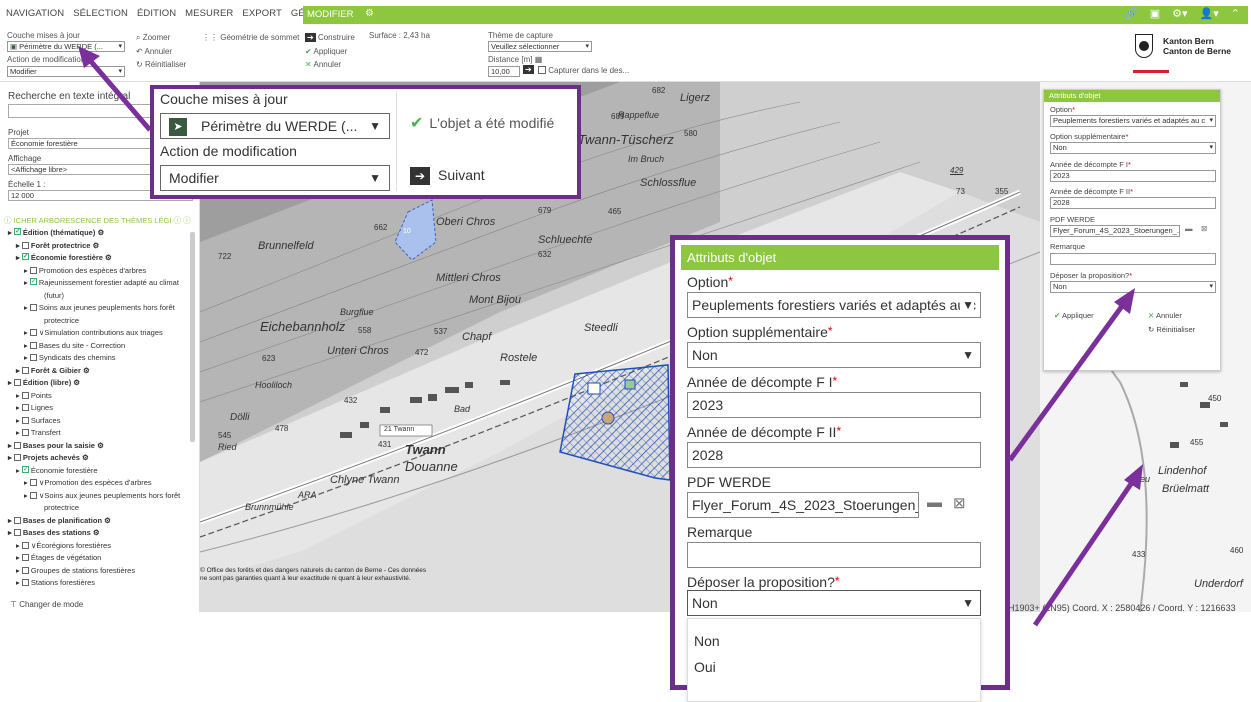  I want to click on ba-annee2-input: 2028, so click(834, 455).